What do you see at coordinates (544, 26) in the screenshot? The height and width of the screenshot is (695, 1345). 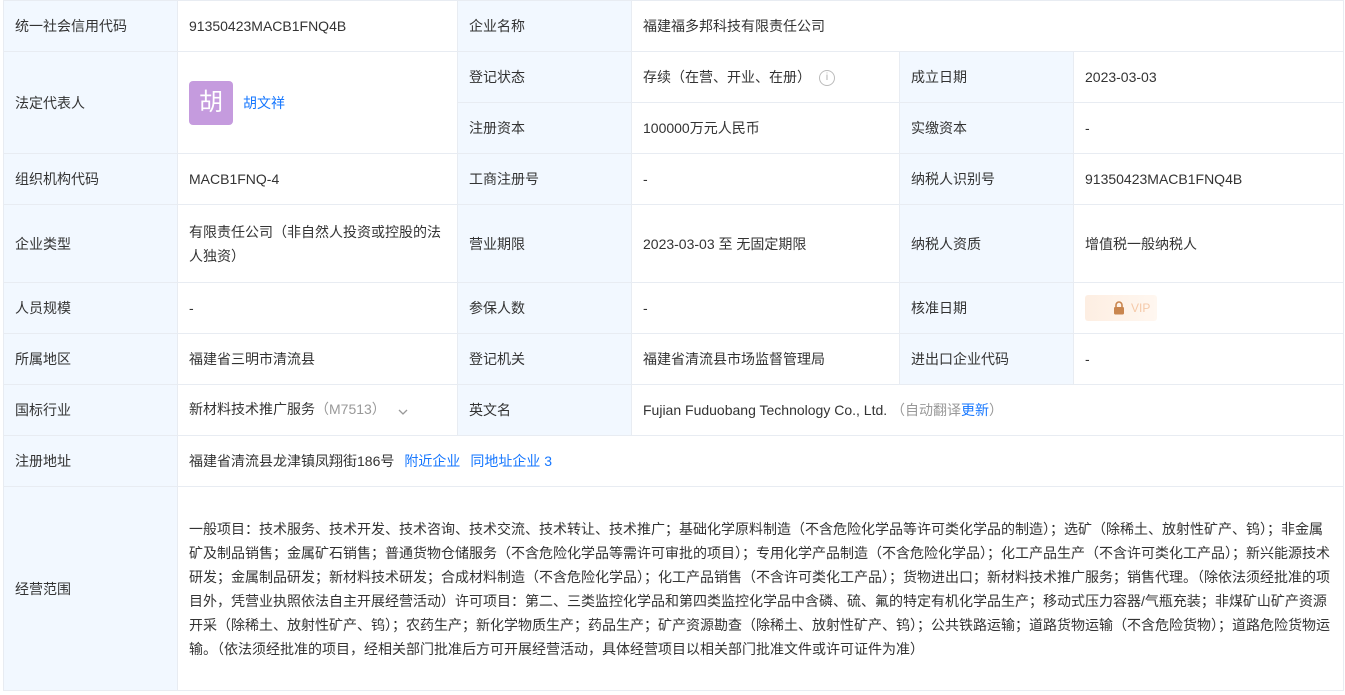 I see `company-name-label: 企业名称` at bounding box center [544, 26].